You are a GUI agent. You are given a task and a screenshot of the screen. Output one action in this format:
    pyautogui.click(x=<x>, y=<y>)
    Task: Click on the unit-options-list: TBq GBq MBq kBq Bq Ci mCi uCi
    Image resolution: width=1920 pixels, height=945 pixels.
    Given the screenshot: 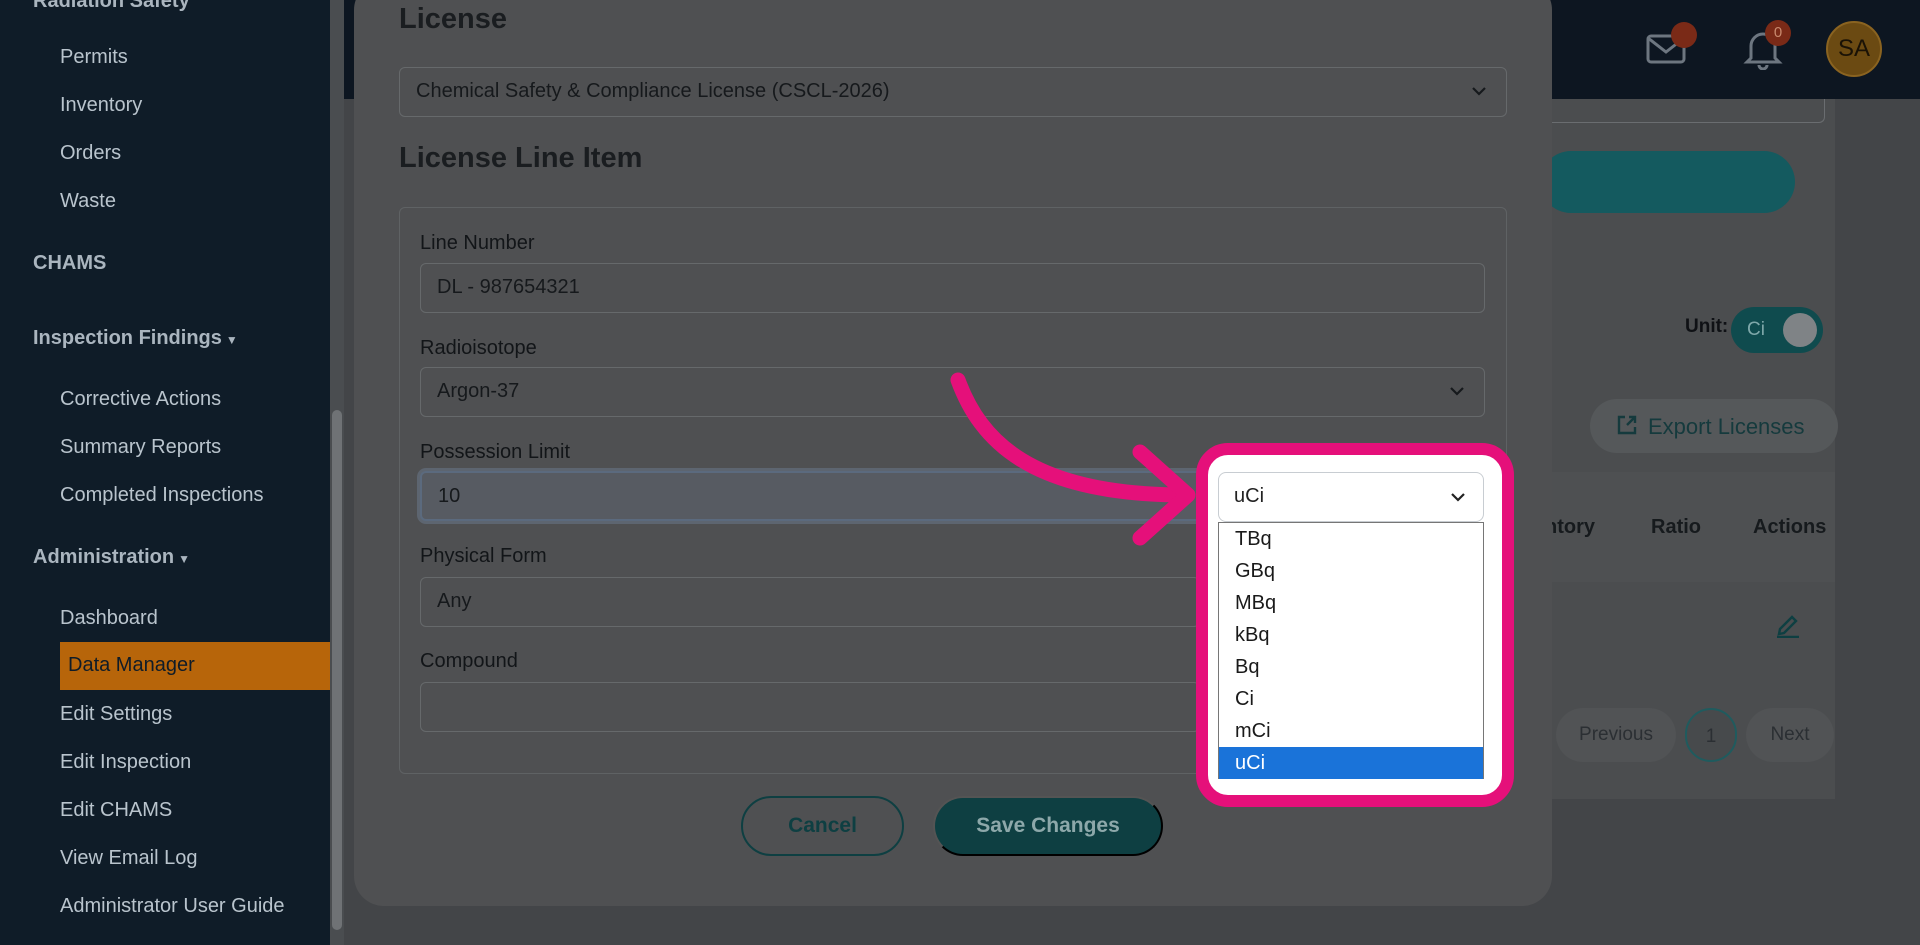 What is the action you would take?
    pyautogui.click(x=1351, y=650)
    